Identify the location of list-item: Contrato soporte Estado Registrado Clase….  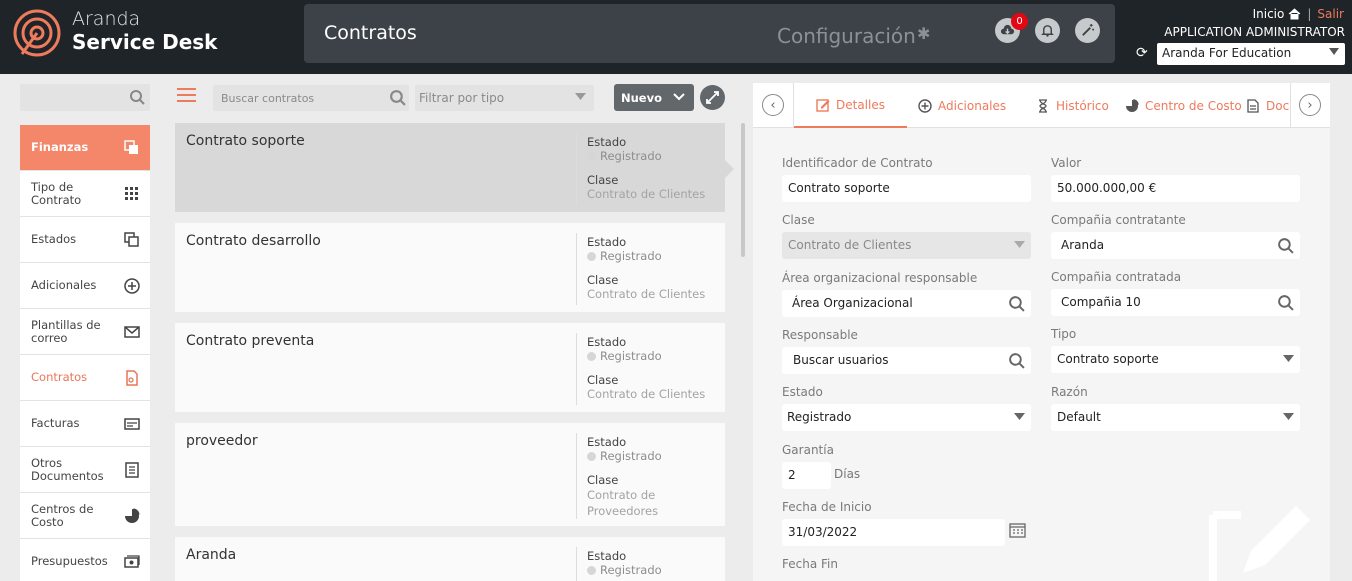
(450, 167).